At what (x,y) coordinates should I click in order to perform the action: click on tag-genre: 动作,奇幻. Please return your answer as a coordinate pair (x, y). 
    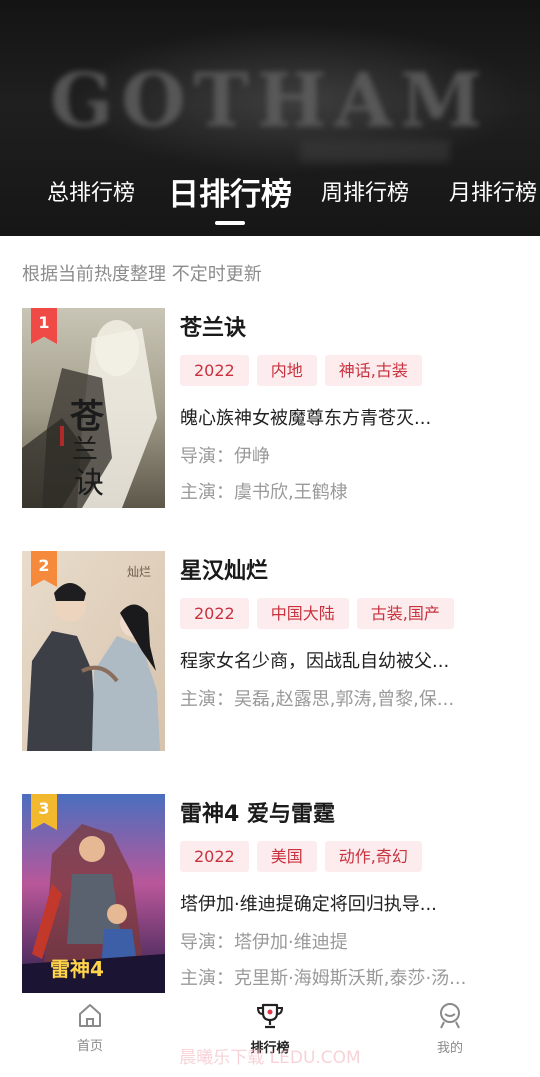
    Looking at the image, I should click on (373, 856).